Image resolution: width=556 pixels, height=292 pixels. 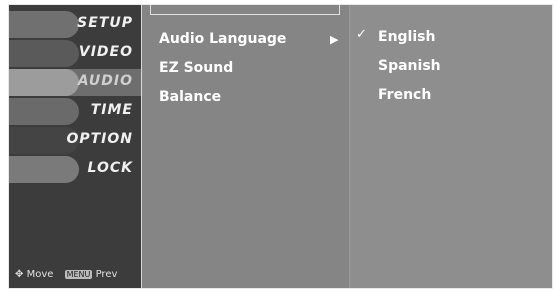 I want to click on submenu-header-frame, so click(x=245, y=10).